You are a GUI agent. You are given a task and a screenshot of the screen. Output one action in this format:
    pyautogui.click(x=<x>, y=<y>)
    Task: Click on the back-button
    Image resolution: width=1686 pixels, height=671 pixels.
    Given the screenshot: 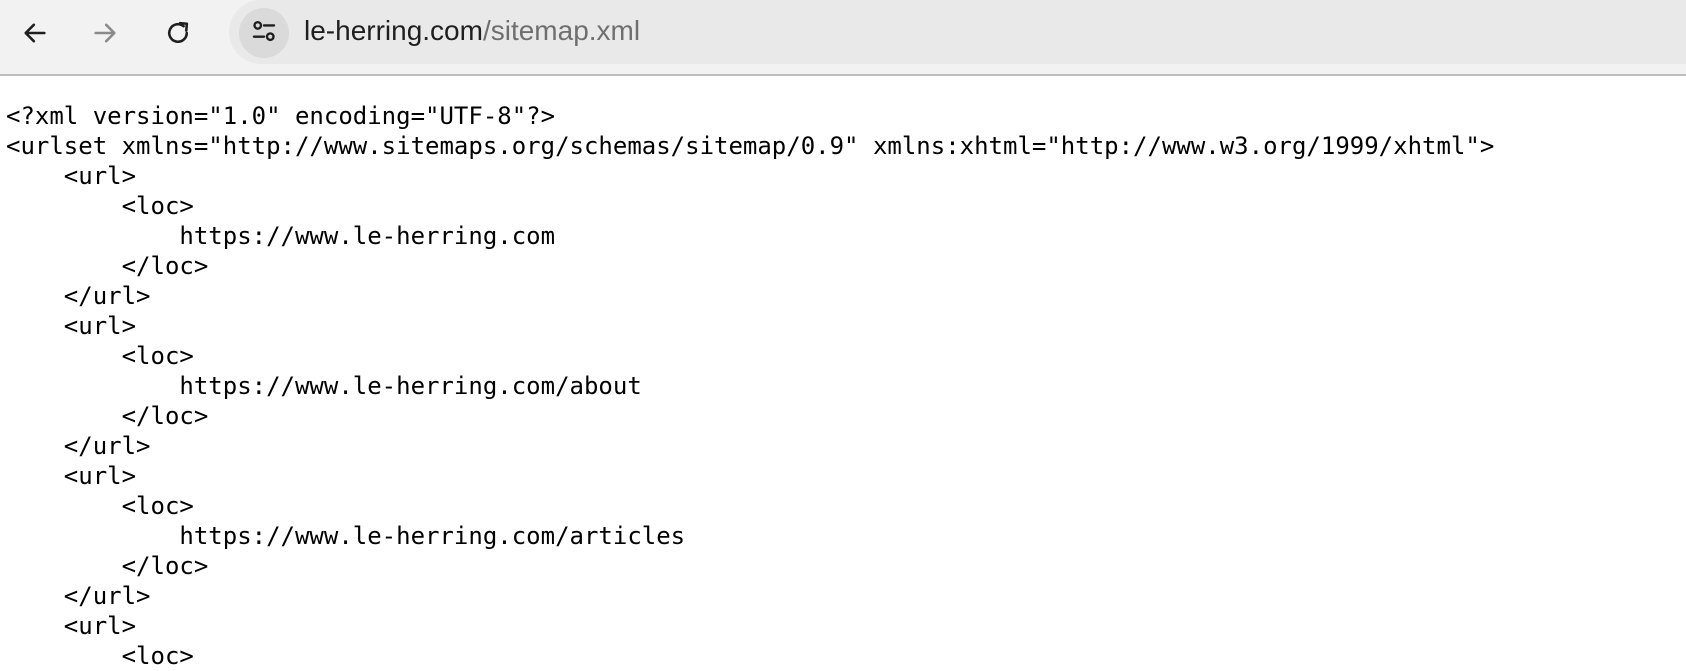 What is the action you would take?
    pyautogui.click(x=35, y=33)
    